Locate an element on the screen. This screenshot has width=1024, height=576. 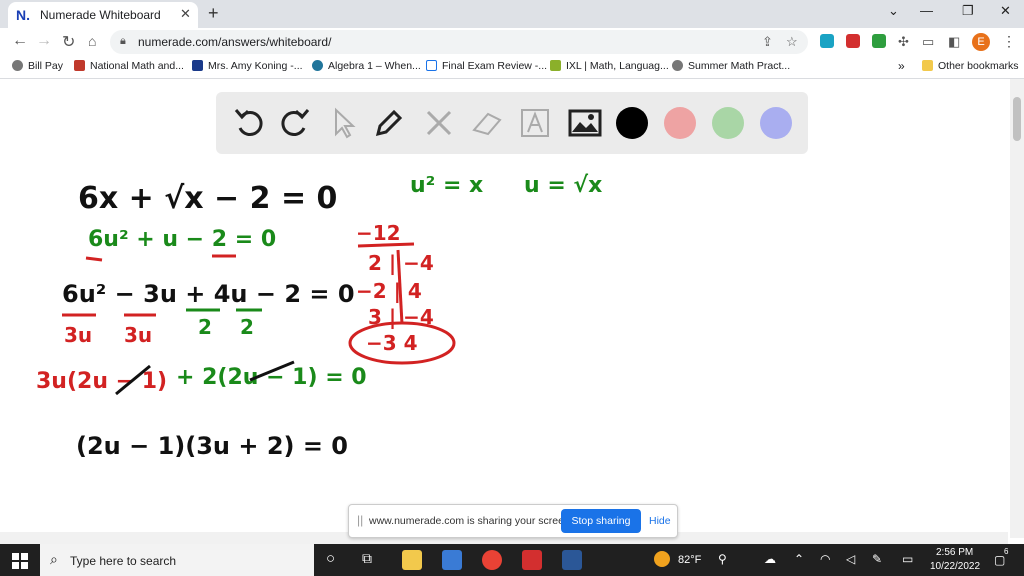
chrome-icon is located at coordinates (492, 560).